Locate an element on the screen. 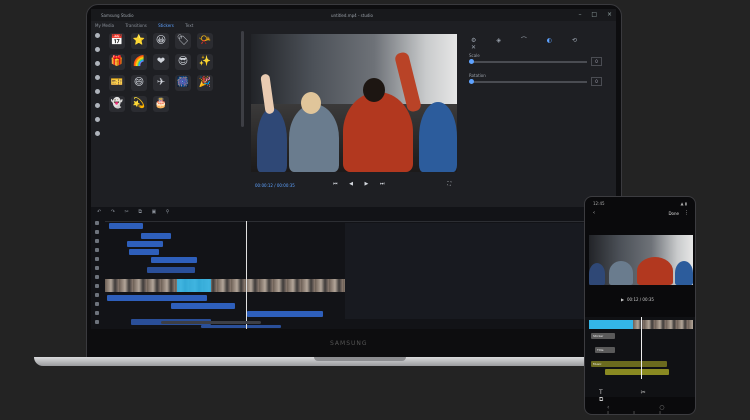 This screenshot has height=420, width=750. sticker-calendar: 📅 is located at coordinates (117, 41).